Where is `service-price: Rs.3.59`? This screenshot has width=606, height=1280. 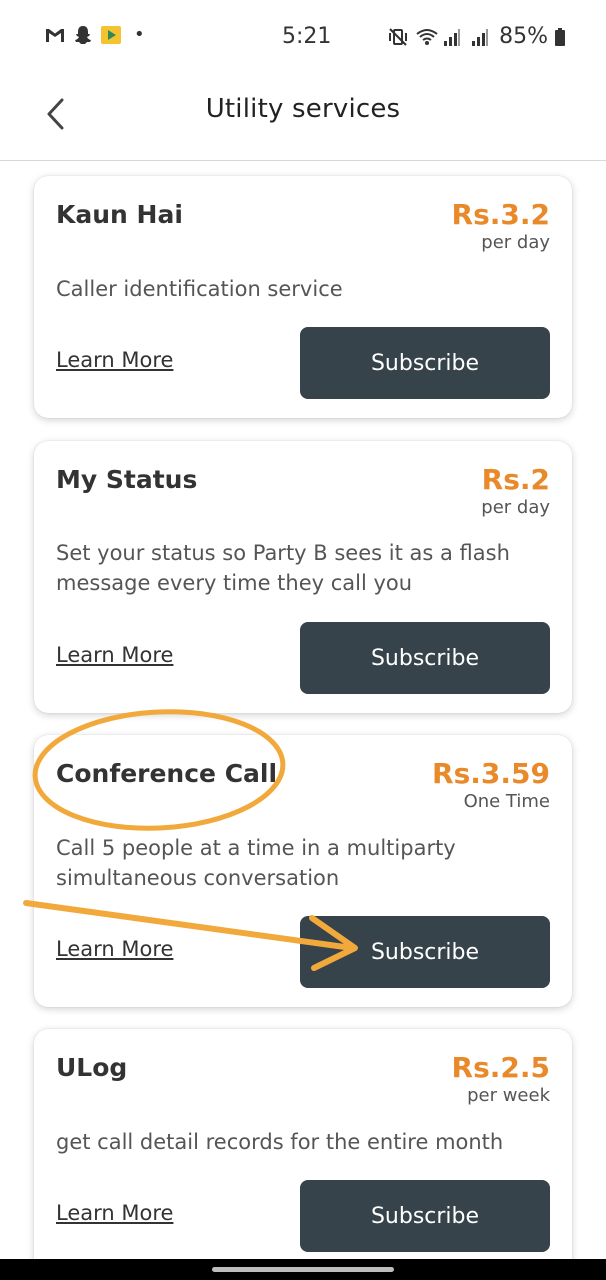
service-price: Rs.3.59 is located at coordinates (491, 773).